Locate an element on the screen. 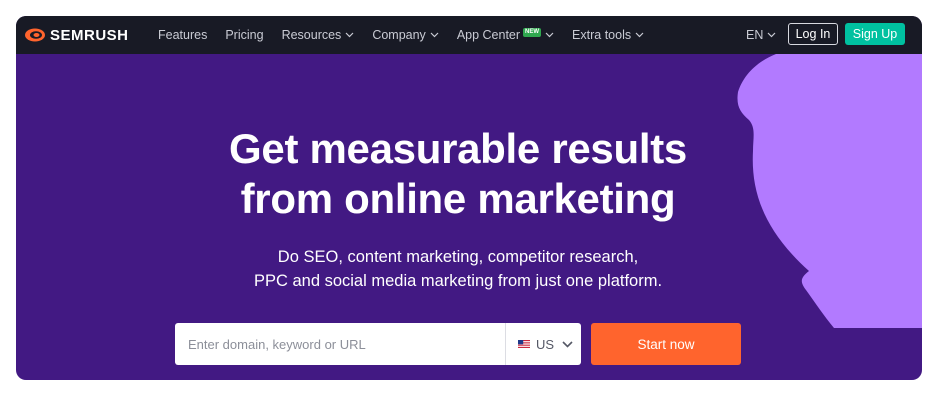 The width and height of the screenshot is (940, 400). search-input is located at coordinates (341, 344).